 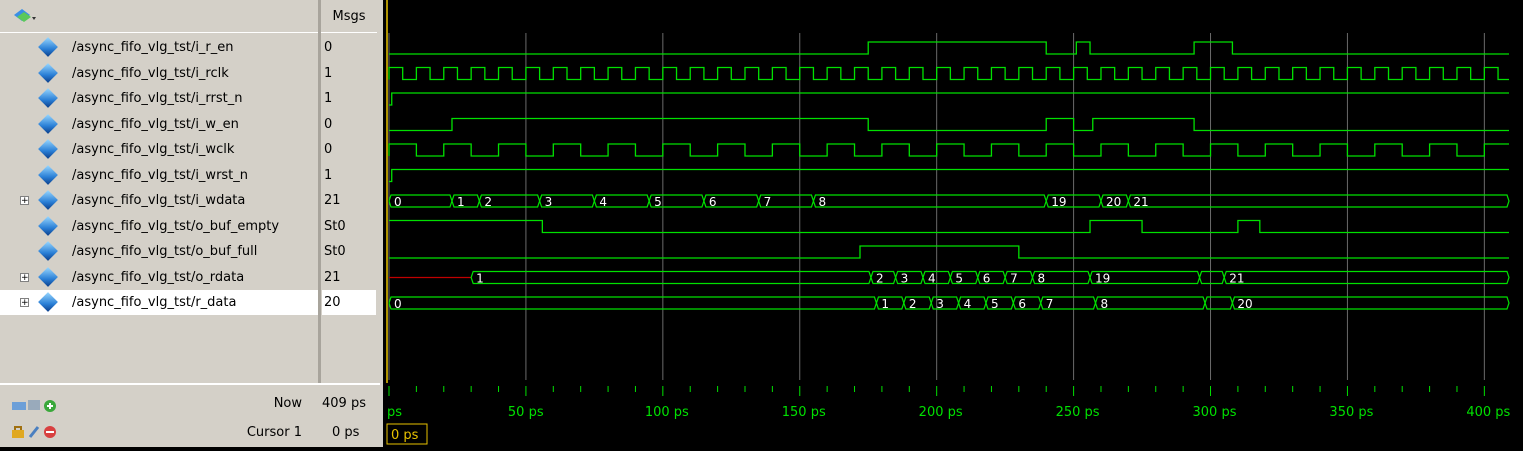 What do you see at coordinates (526, 412) in the screenshot?
I see `timeline-label: 50 ps` at bounding box center [526, 412].